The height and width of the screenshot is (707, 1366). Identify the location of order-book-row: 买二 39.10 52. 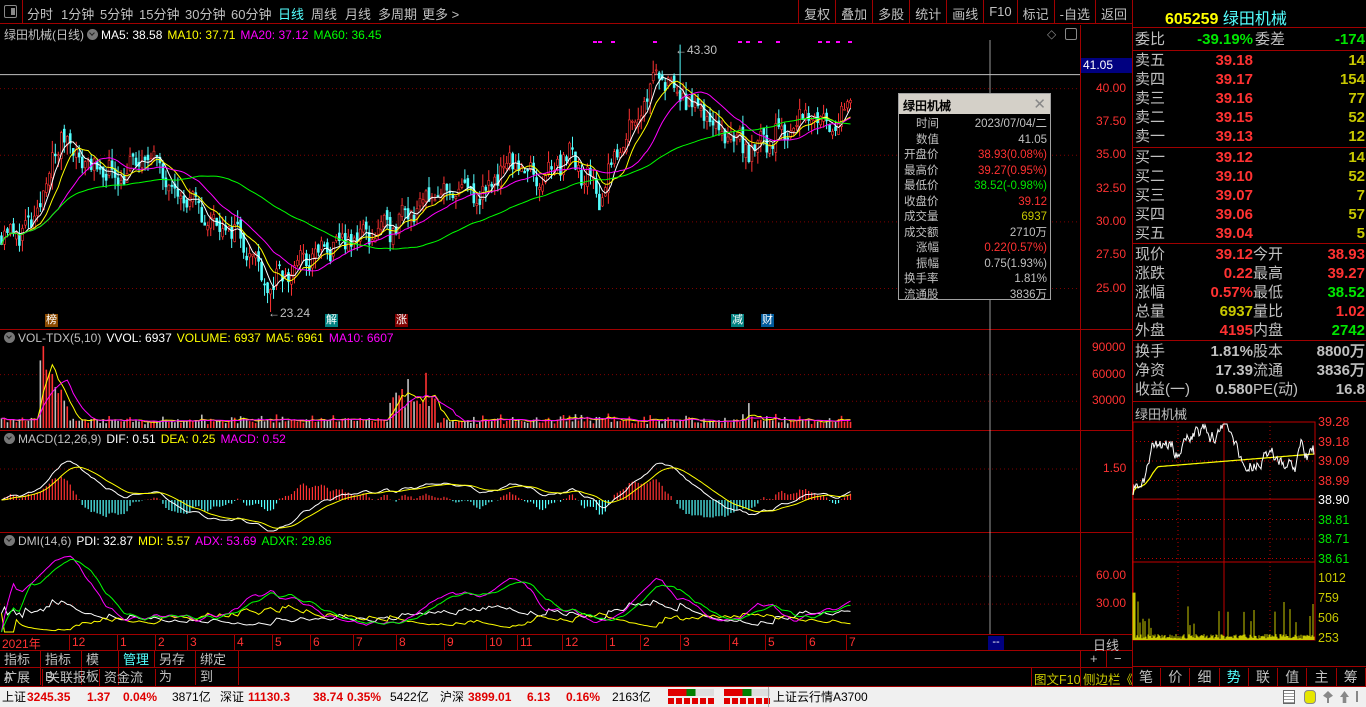
(1250, 176).